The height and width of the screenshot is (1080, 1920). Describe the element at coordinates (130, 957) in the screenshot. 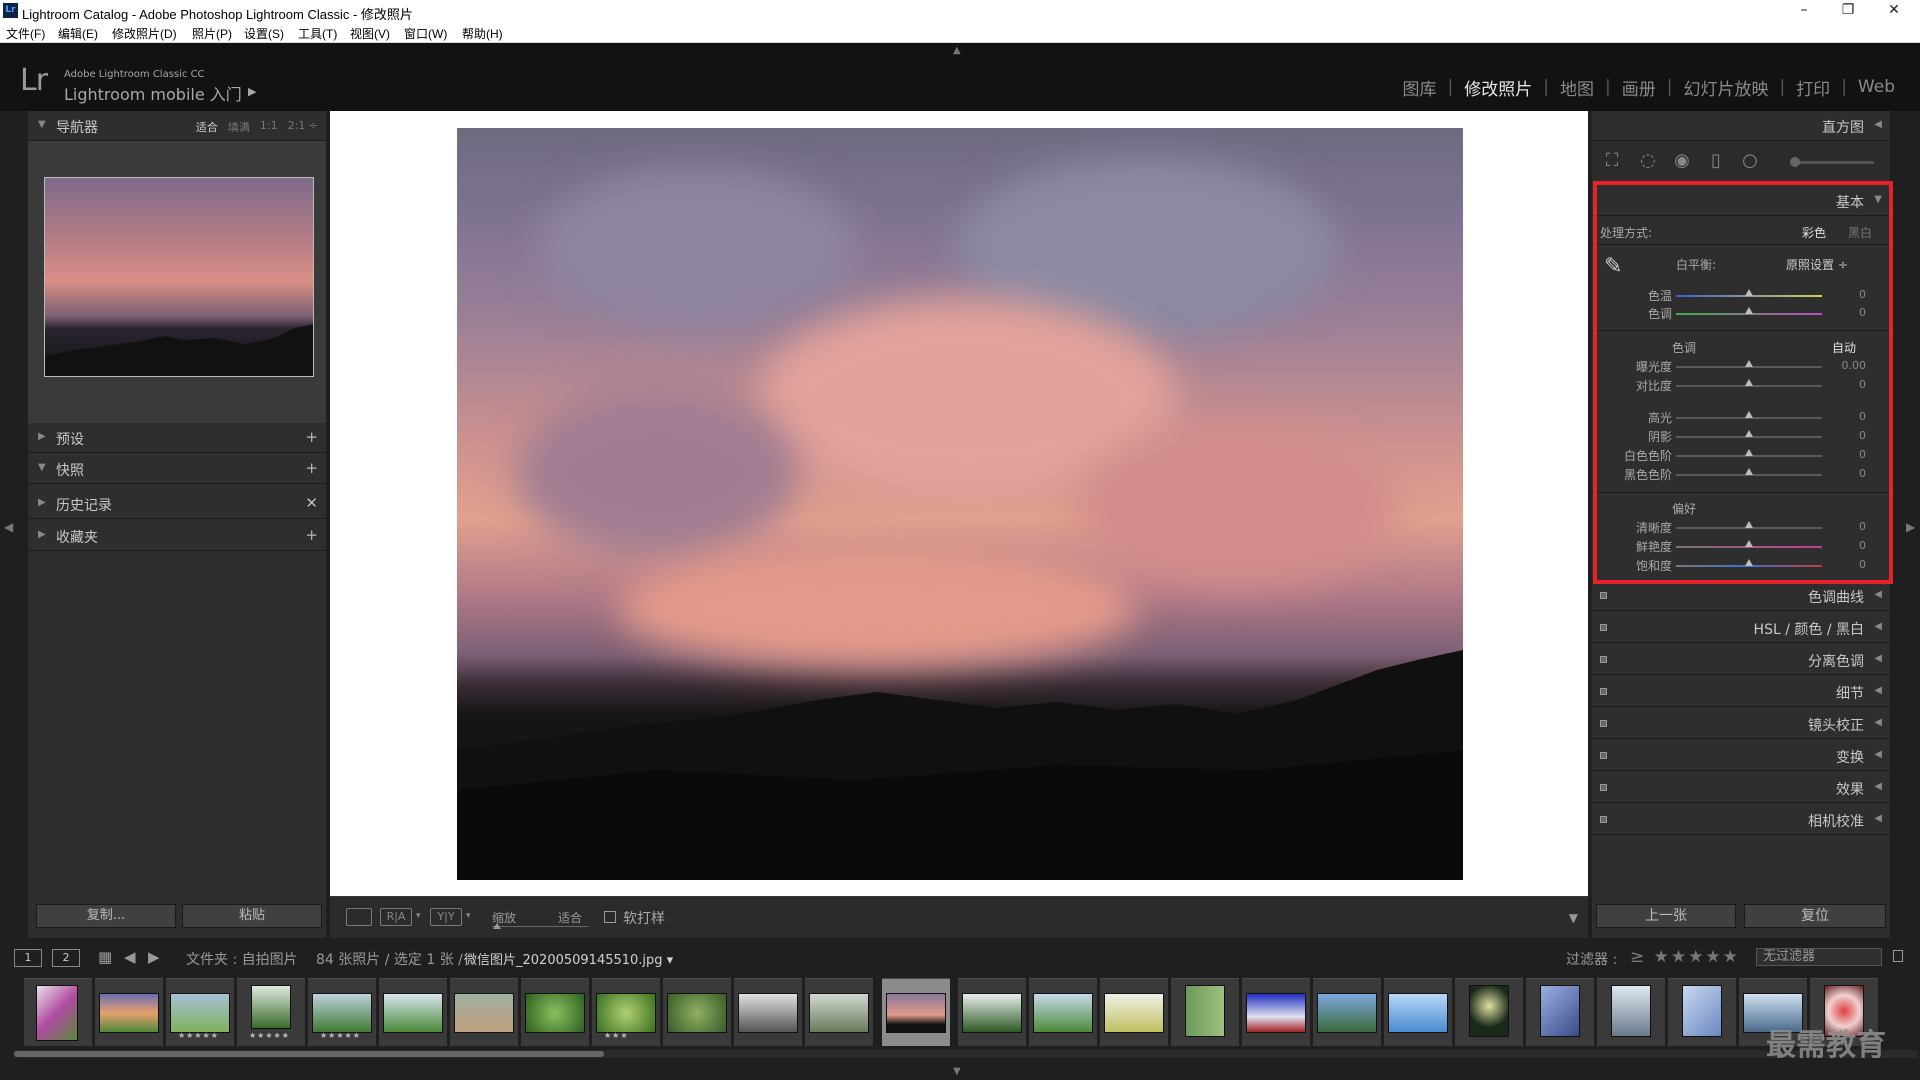

I see `back-arrow-icon: ◀` at that location.